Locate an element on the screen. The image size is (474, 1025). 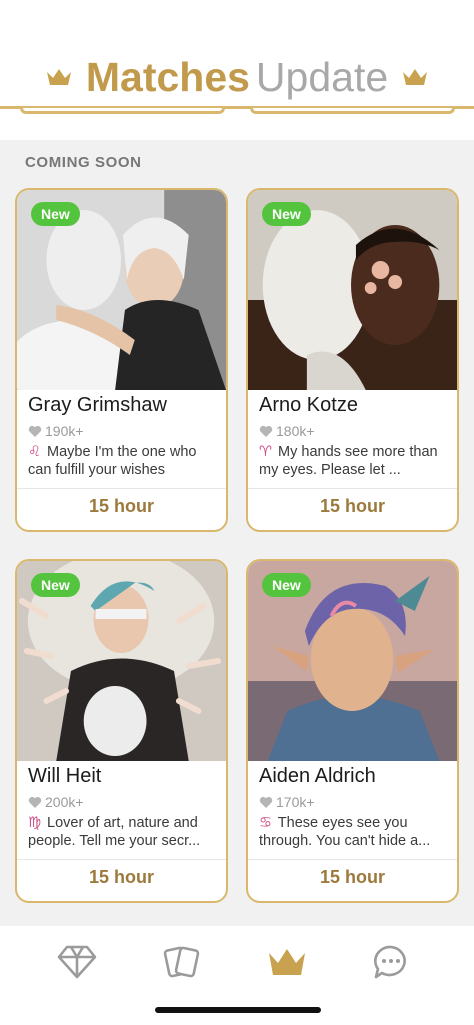
nav-cards is located at coordinates (182, 962).